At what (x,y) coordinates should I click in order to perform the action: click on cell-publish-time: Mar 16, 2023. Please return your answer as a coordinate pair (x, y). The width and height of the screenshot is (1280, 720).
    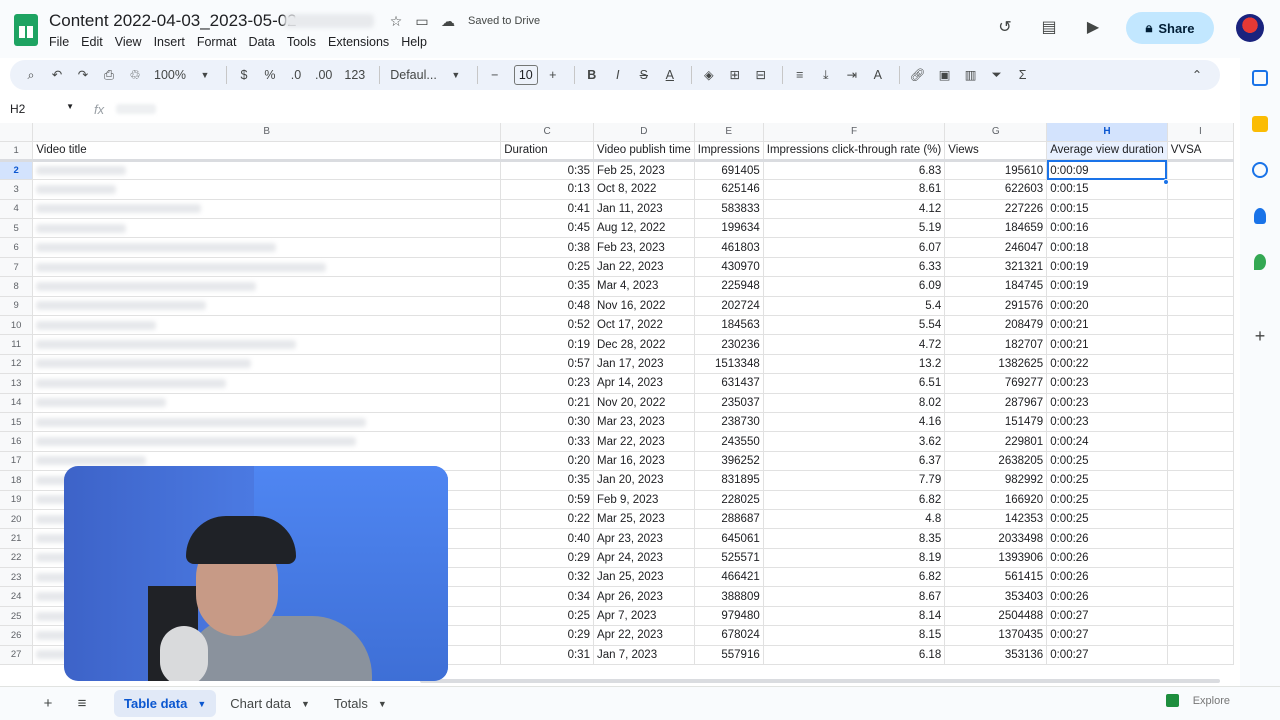
    Looking at the image, I should click on (644, 461).